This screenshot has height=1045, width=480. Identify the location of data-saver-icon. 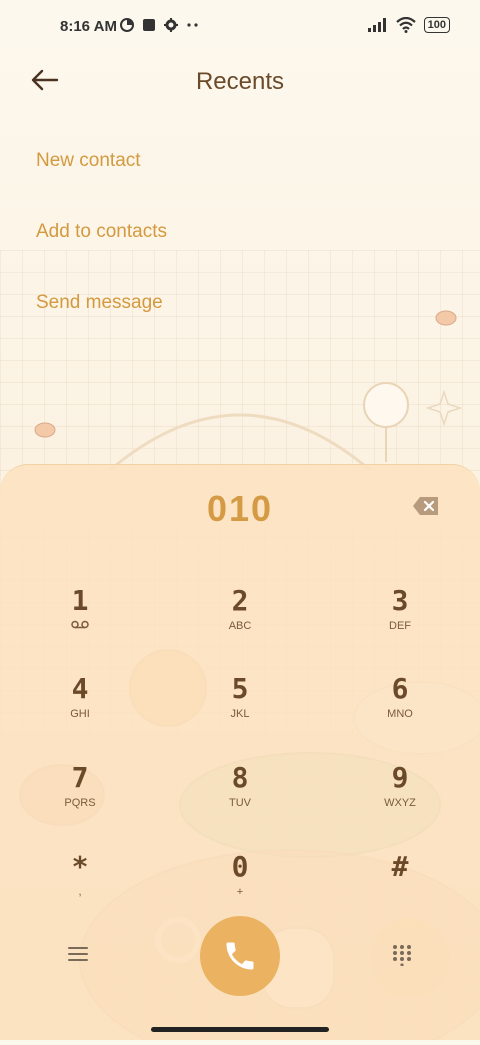
(127, 25).